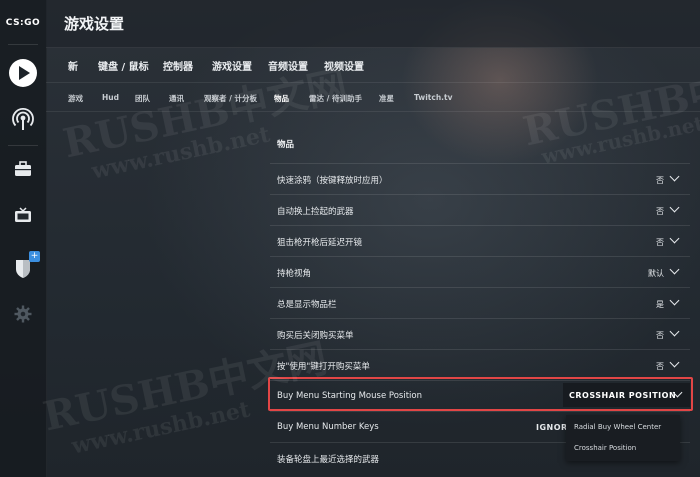 This screenshot has height=477, width=700. What do you see at coordinates (320, 243) in the screenshot?
I see `setting-label: 狙击枪开枪后延迟开镜` at bounding box center [320, 243].